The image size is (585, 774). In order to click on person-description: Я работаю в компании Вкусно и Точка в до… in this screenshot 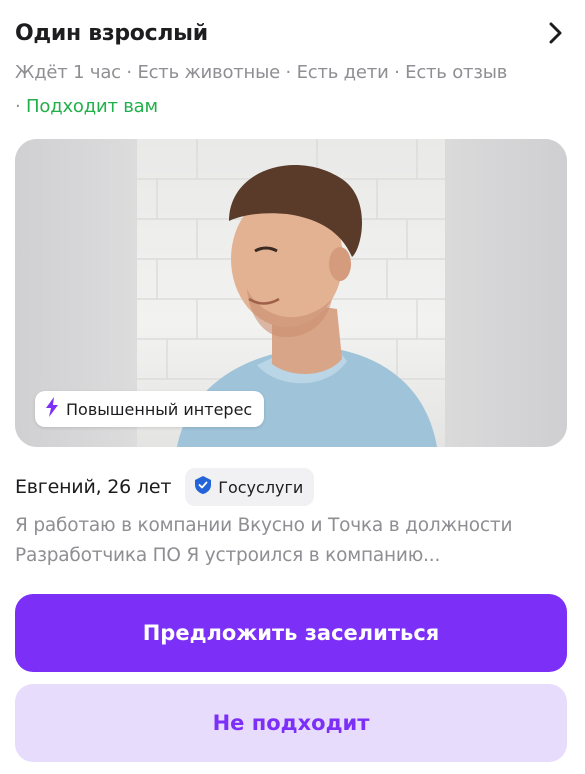, I will do `click(295, 541)`.